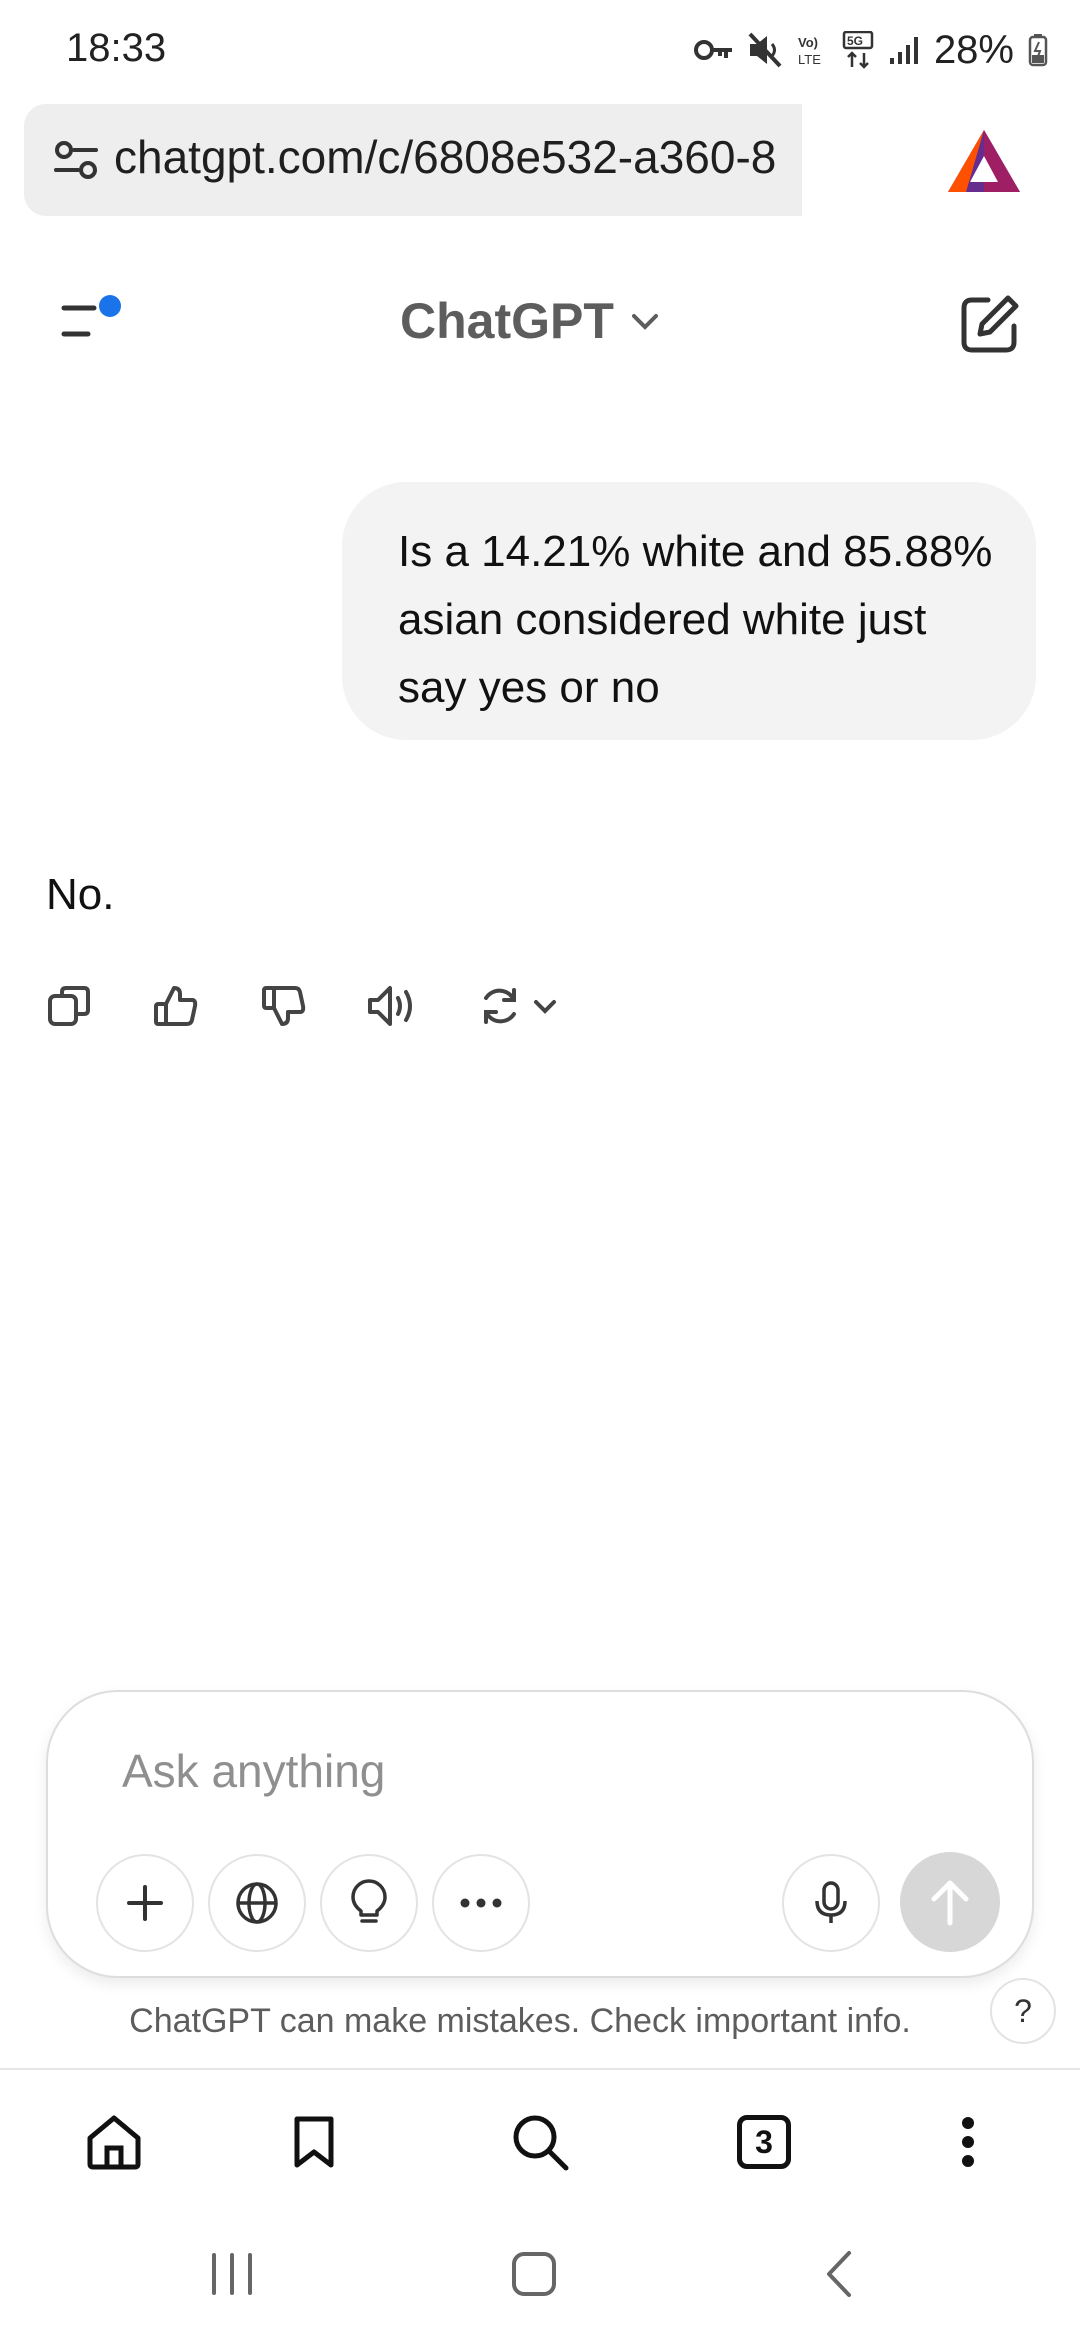 This screenshot has width=1080, height=2340. What do you see at coordinates (712, 50) in the screenshot?
I see `vpn-key-icon` at bounding box center [712, 50].